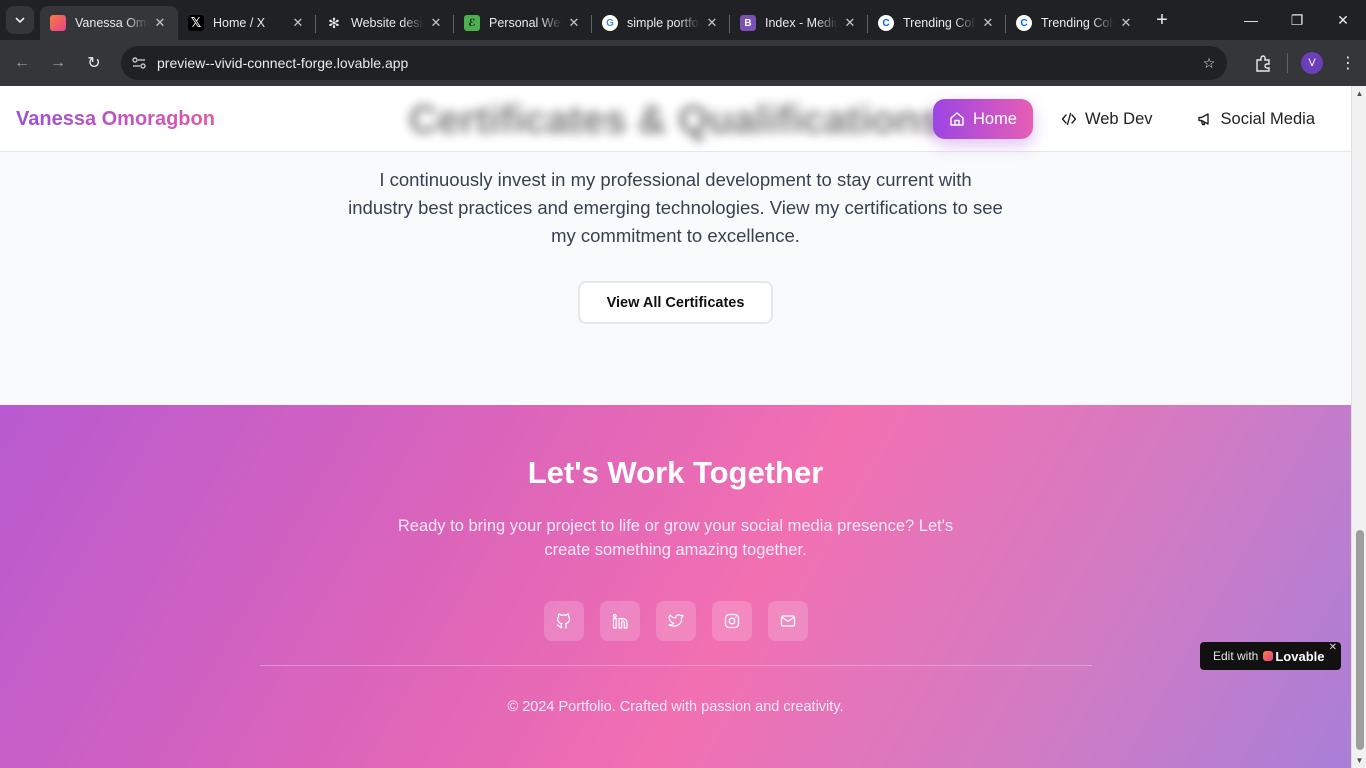 This screenshot has height=768, width=1366. Describe the element at coordinates (610, 23) in the screenshot. I see `google-icon: G` at that location.